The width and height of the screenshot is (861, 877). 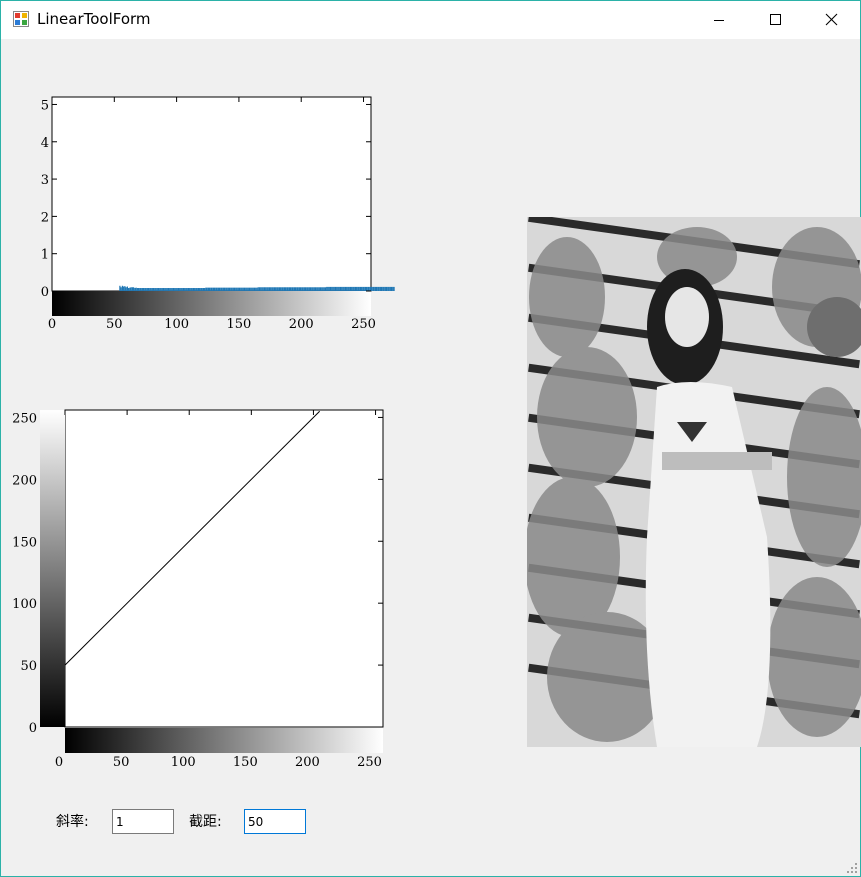 What do you see at coordinates (224, 740) in the screenshot?
I see `transform-horizontal-gradient` at bounding box center [224, 740].